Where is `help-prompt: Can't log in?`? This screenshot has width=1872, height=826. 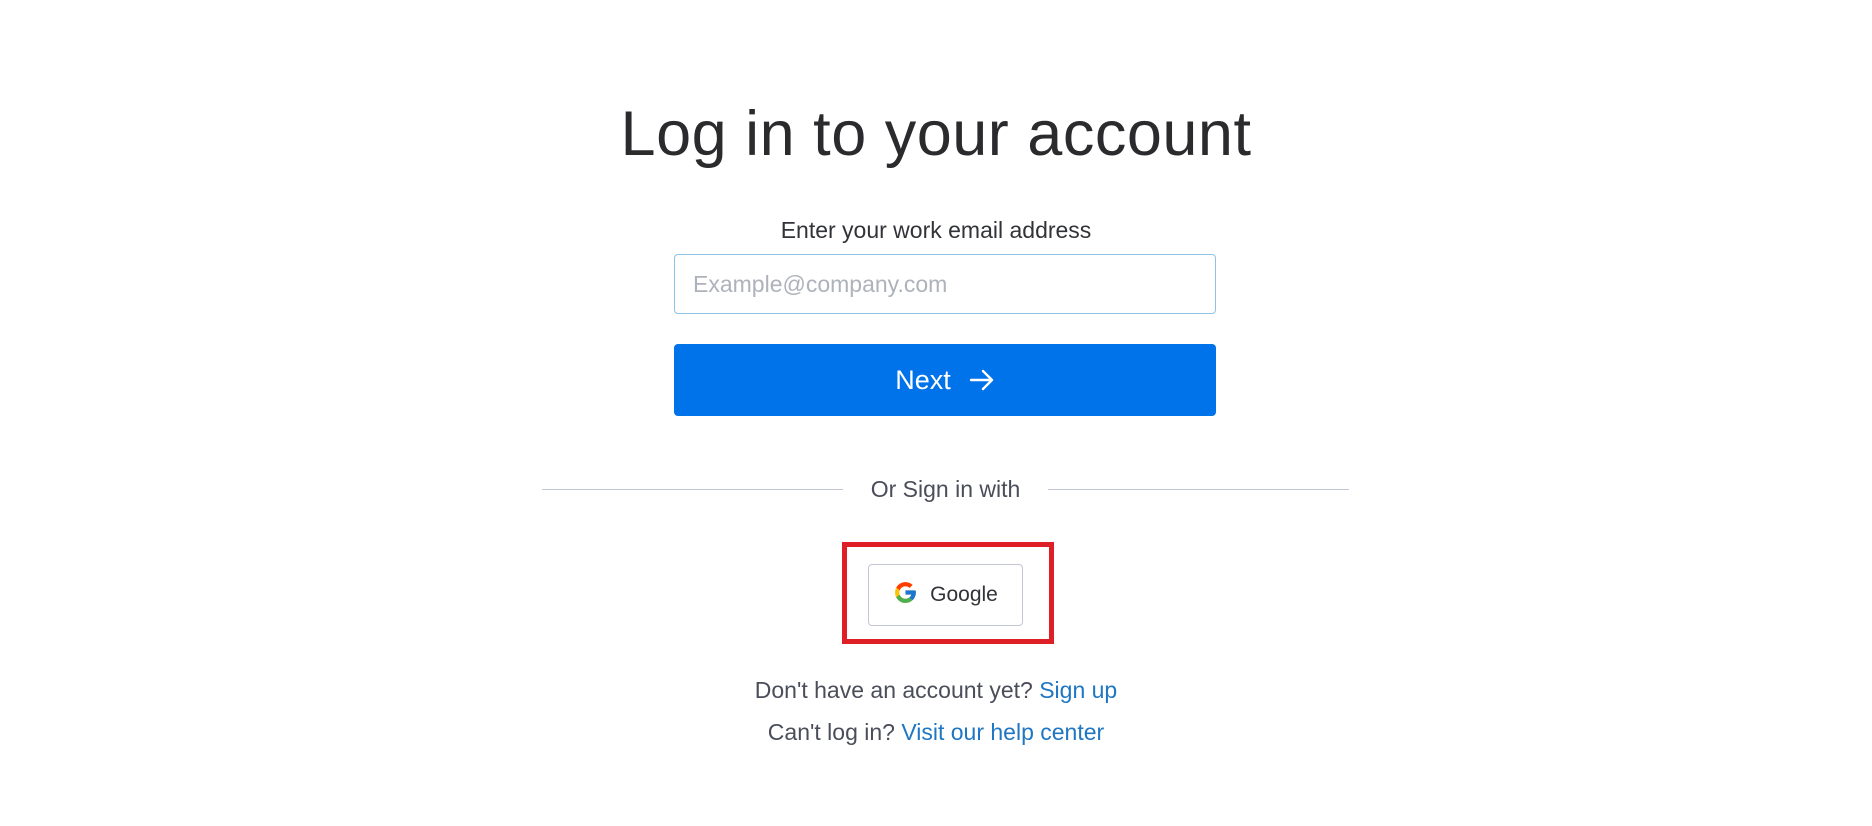
help-prompt: Can't log in? is located at coordinates (831, 732).